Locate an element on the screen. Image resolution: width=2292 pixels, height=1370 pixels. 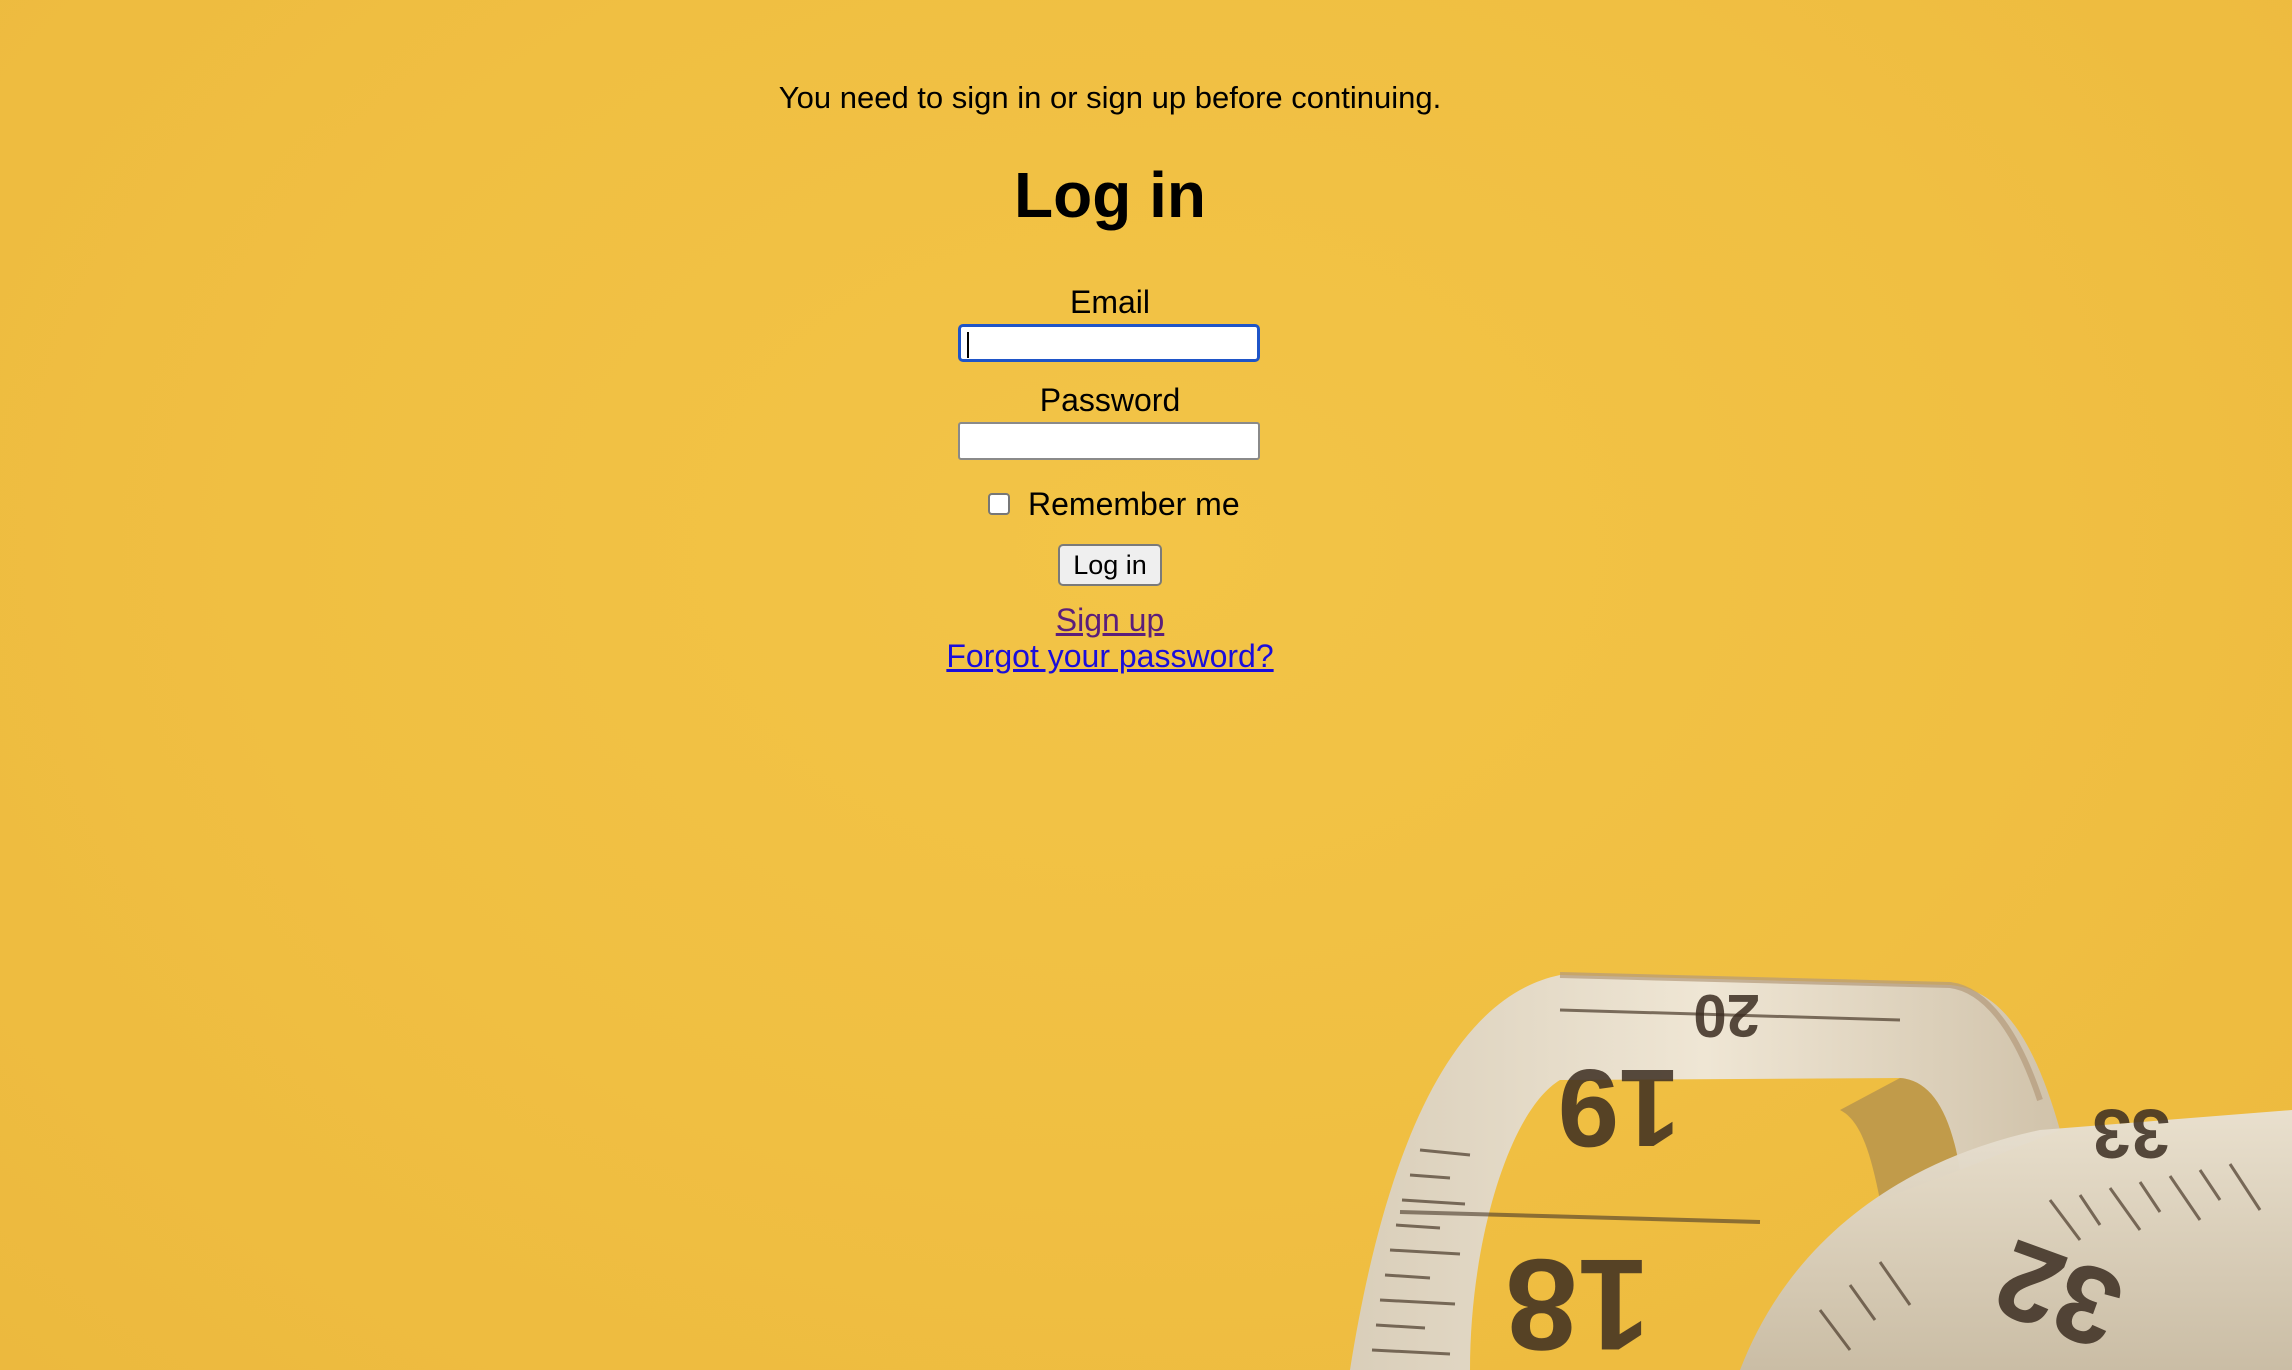
page-title: Log in is located at coordinates (1110, 195).